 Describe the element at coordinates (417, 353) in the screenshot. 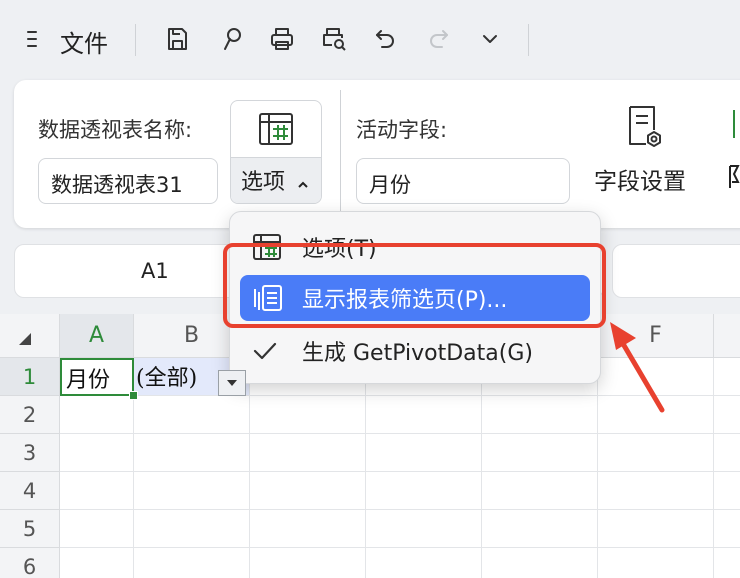

I see `menu-item-generate-getpivotdata-label: 生成 GetPivotData(G)` at that location.